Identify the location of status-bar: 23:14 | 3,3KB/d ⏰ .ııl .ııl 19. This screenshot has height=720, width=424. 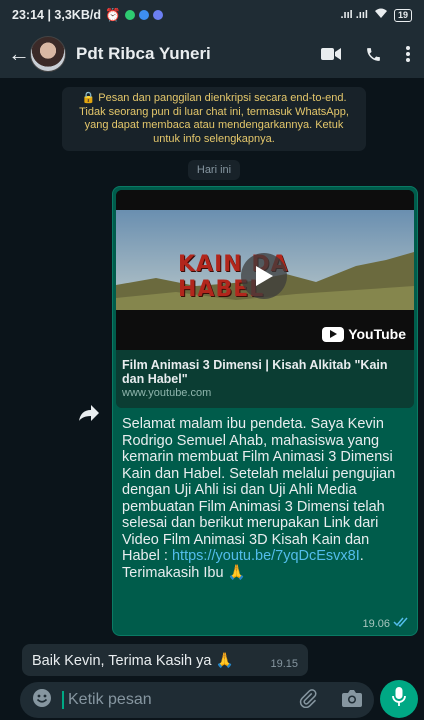
(212, 15).